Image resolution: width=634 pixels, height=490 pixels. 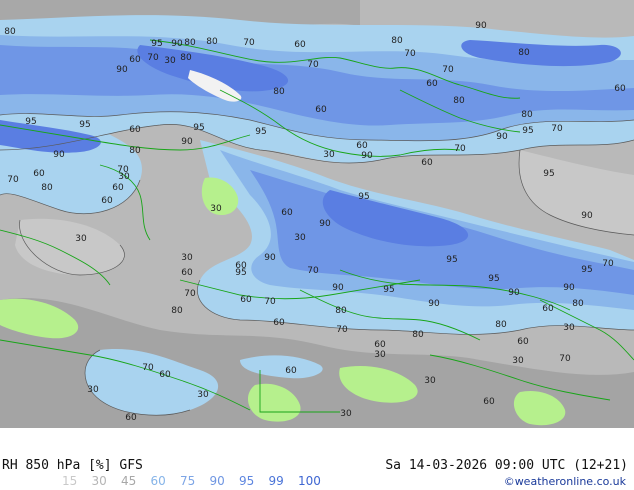 I want to click on legend-value: 95, so click(x=247, y=481).